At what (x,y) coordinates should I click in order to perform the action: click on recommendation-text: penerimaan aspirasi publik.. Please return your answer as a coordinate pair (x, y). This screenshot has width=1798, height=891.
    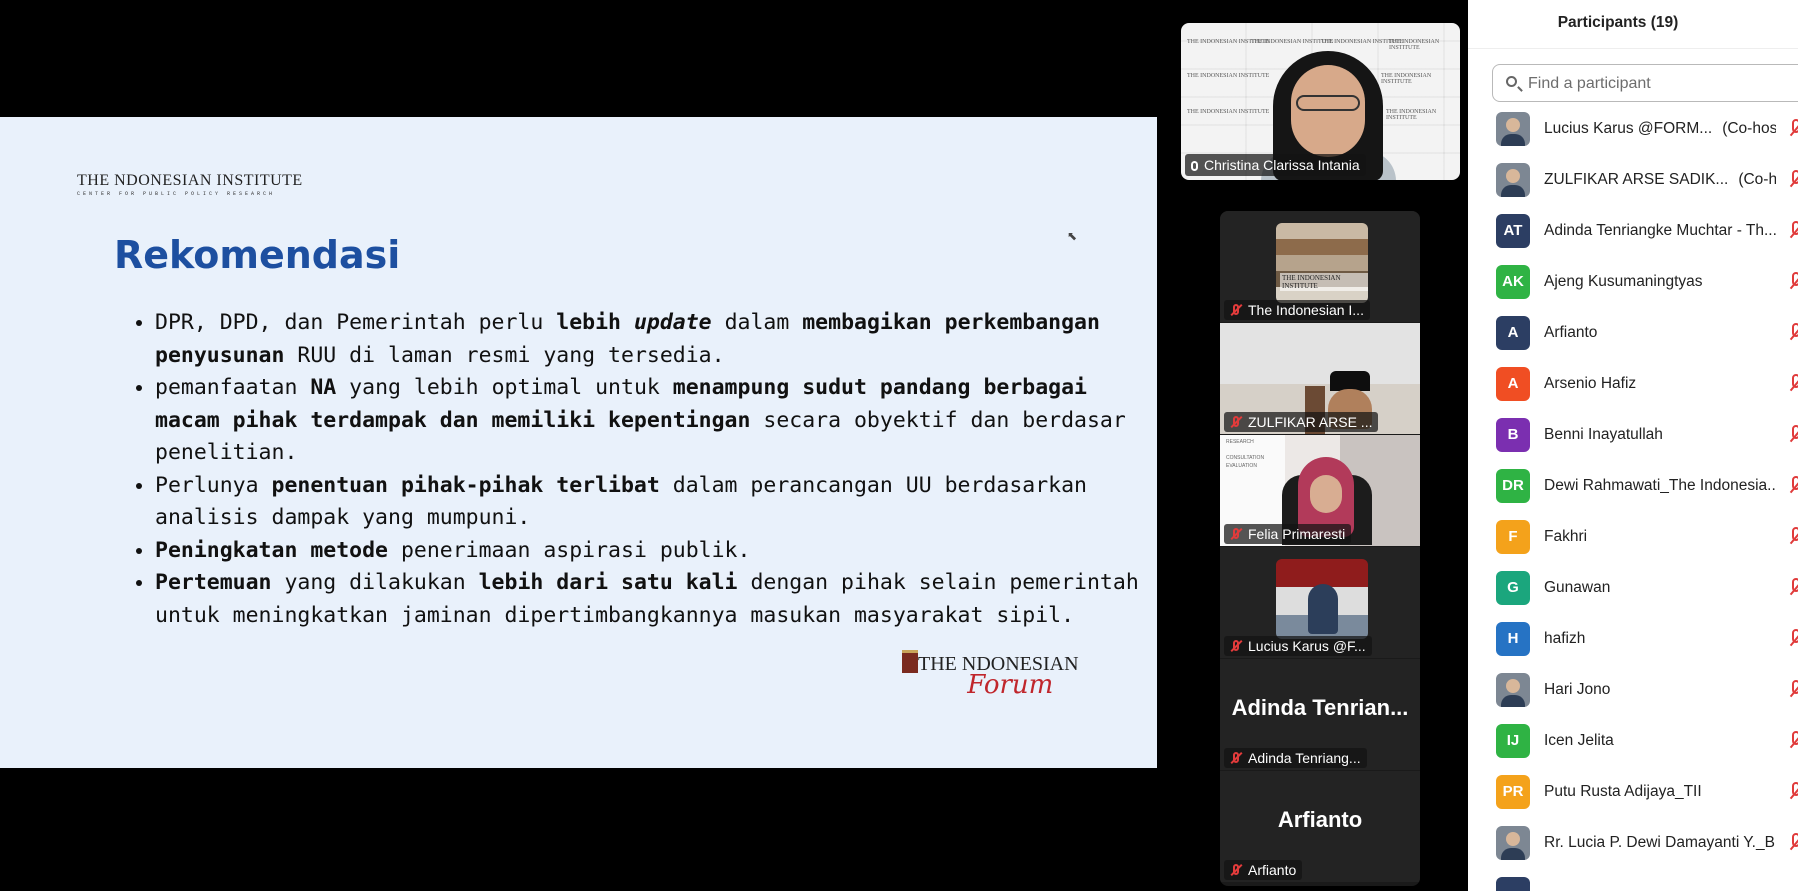
    Looking at the image, I should click on (569, 550).